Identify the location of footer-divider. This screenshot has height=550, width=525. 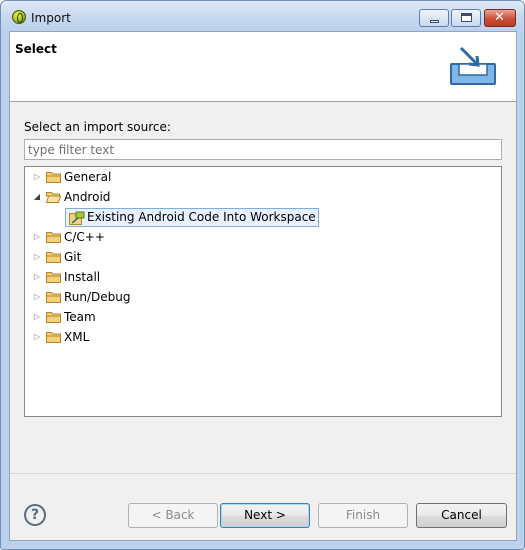
(263, 473).